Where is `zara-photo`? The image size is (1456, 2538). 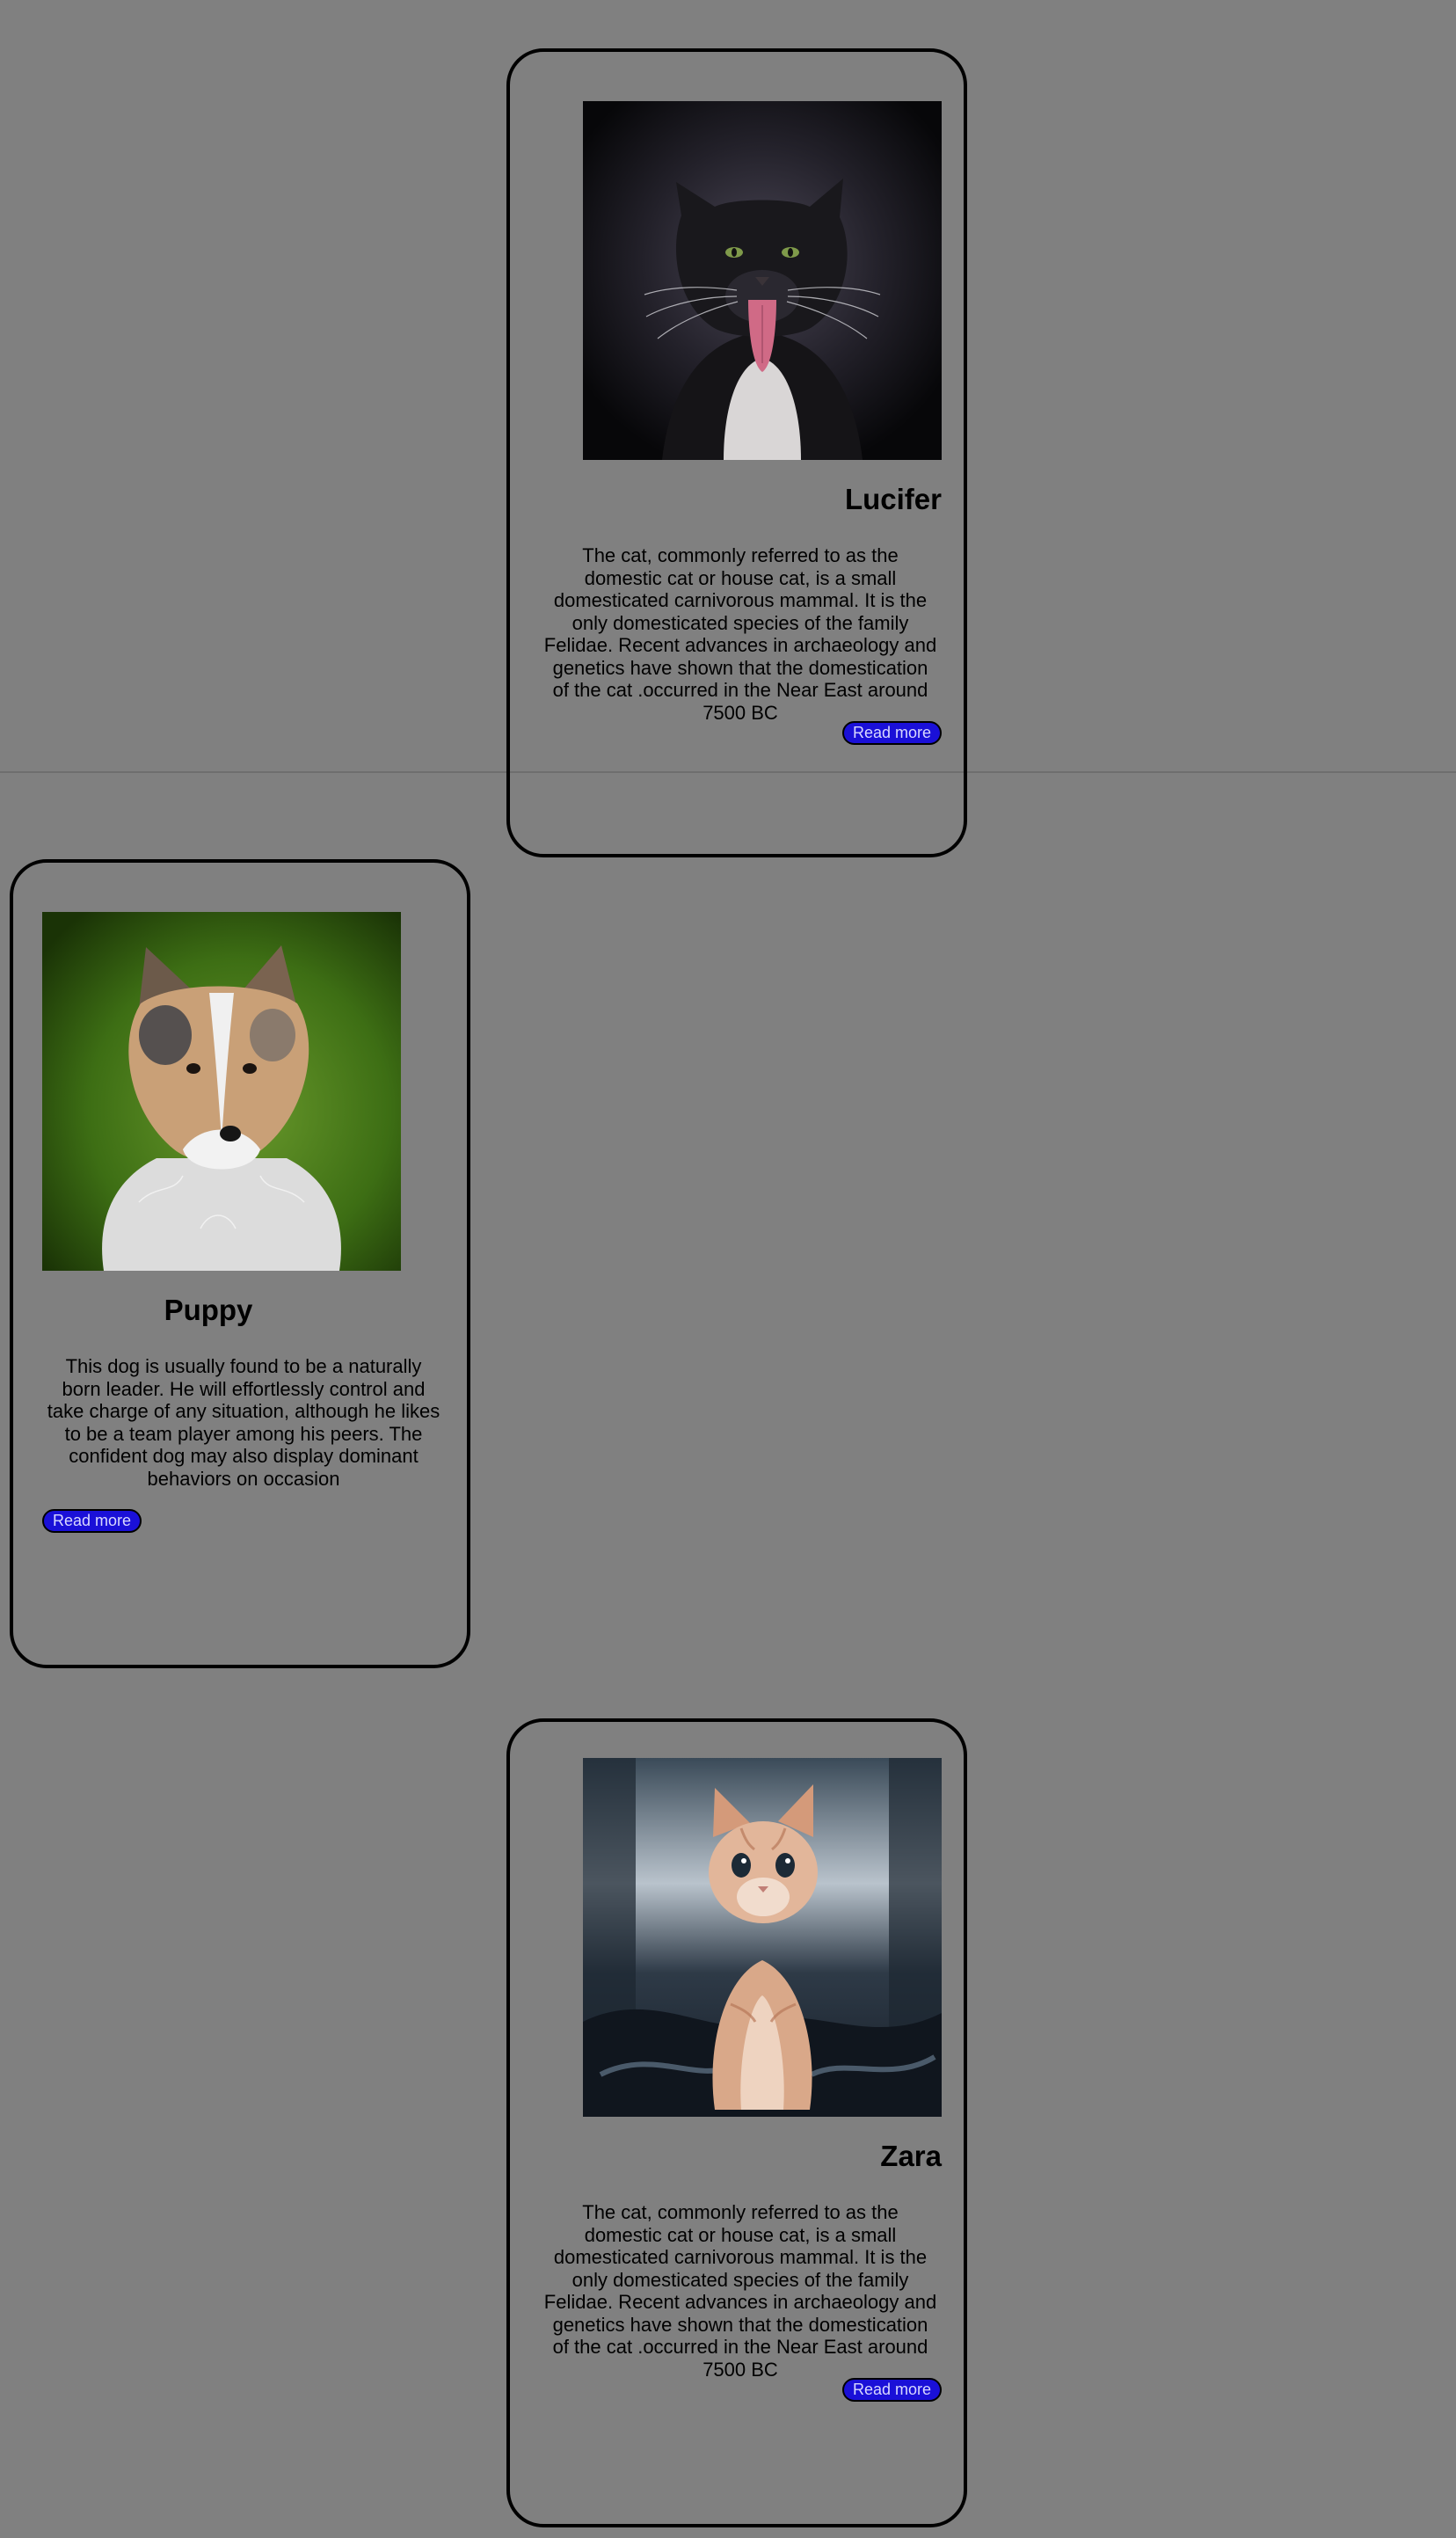 zara-photo is located at coordinates (762, 1937).